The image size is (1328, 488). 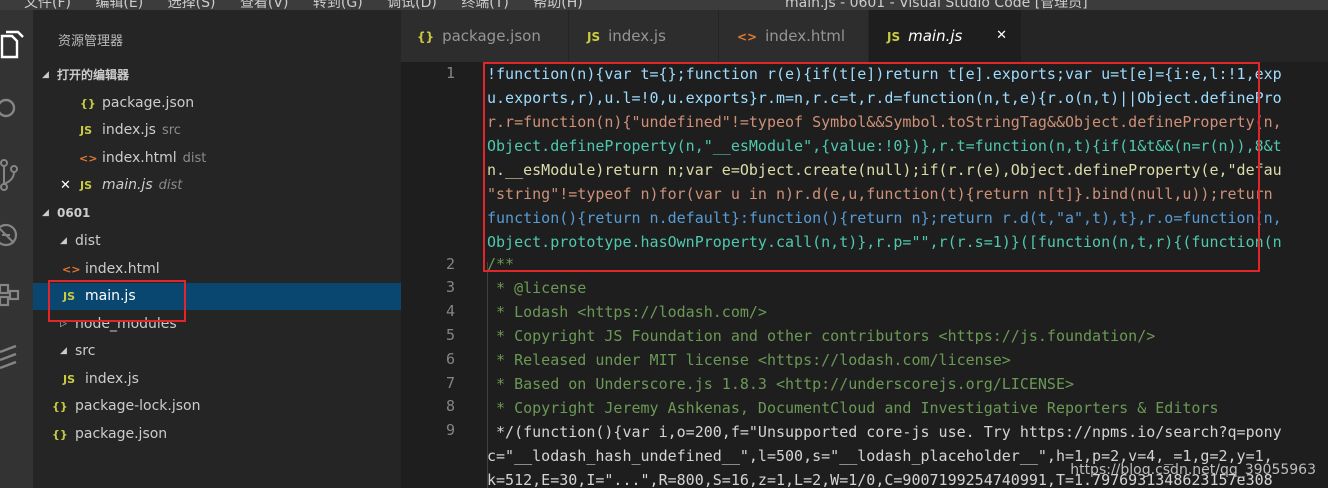 What do you see at coordinates (88, 241) in the screenshot?
I see `folder-label: dist` at bounding box center [88, 241].